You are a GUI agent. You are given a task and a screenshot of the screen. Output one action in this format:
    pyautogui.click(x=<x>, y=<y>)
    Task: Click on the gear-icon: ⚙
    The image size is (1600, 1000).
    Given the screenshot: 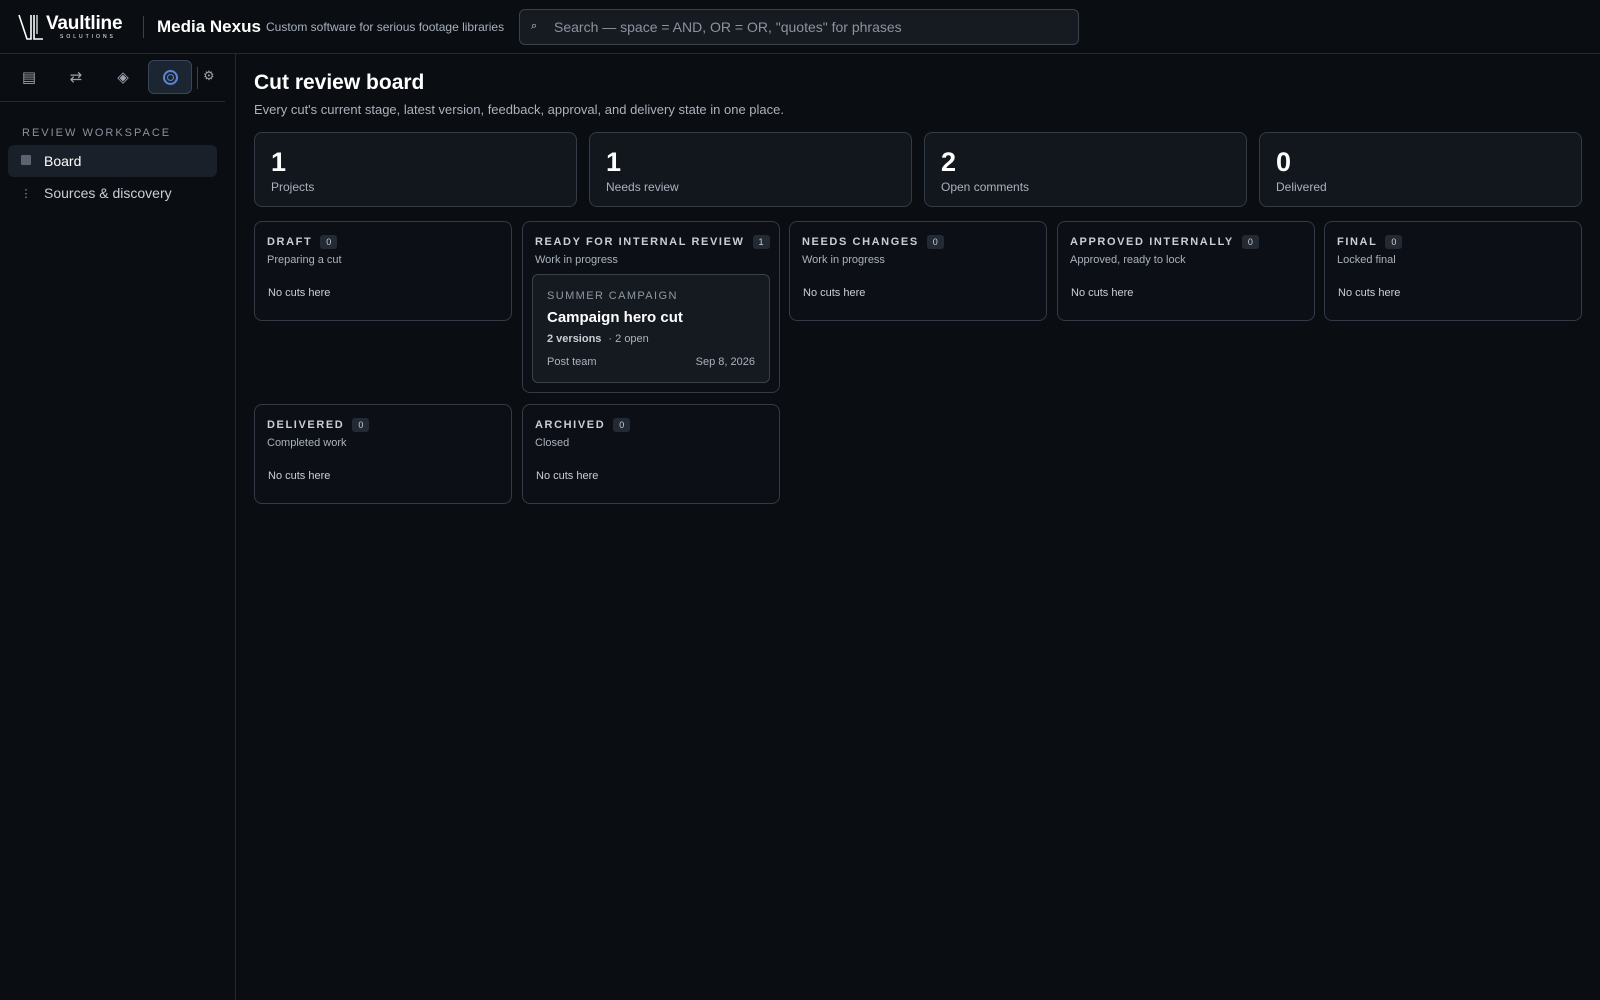 What is the action you would take?
    pyautogui.click(x=209, y=76)
    